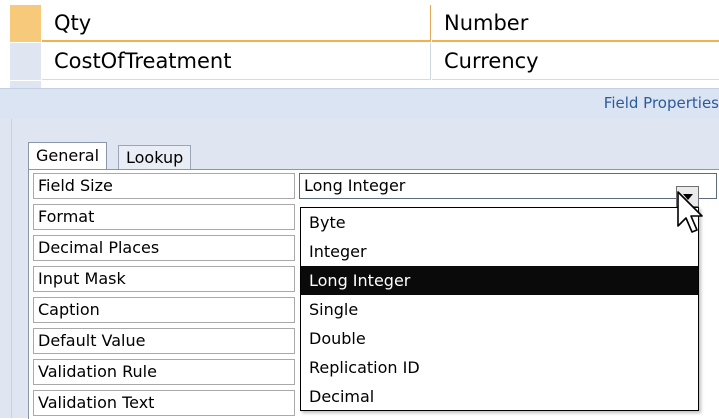 The width and height of the screenshot is (719, 419). What do you see at coordinates (359, 103) in the screenshot?
I see `field-properties-header: Field Properties` at bounding box center [359, 103].